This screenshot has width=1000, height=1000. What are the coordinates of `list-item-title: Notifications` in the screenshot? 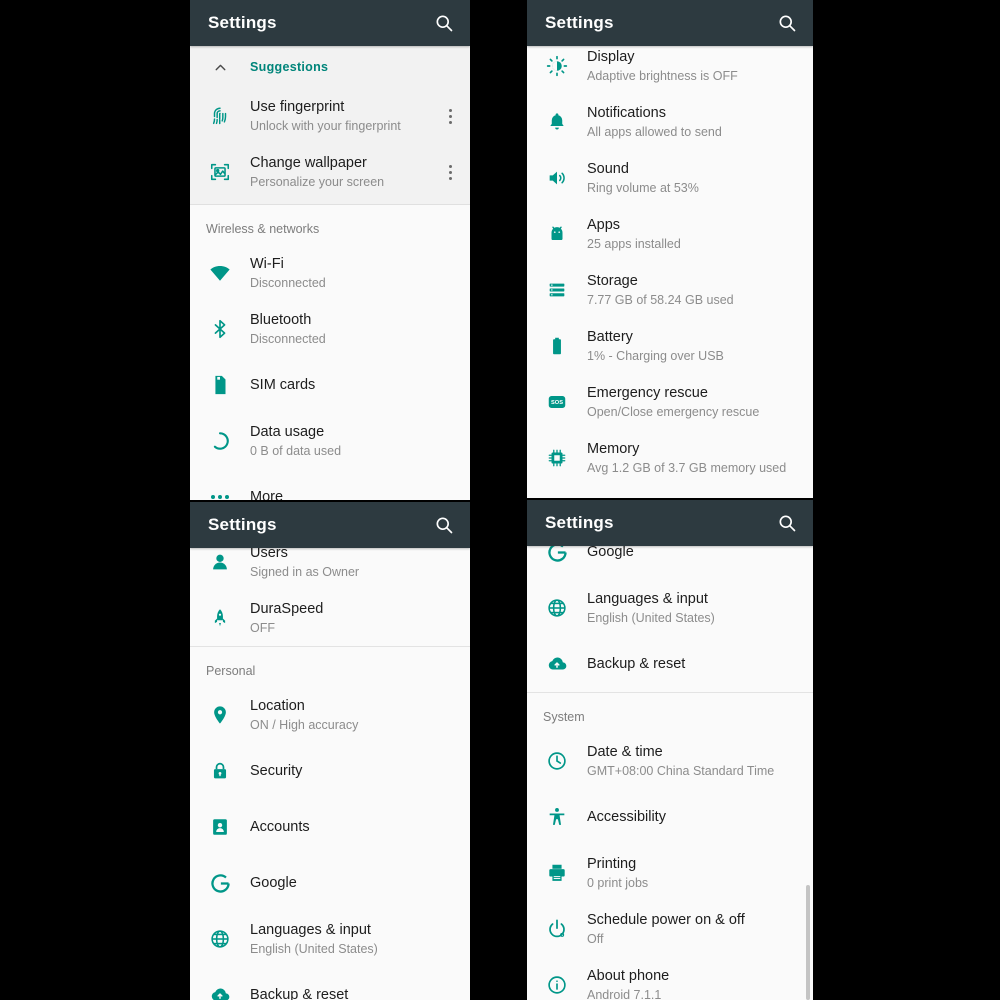 It's located at (626, 112).